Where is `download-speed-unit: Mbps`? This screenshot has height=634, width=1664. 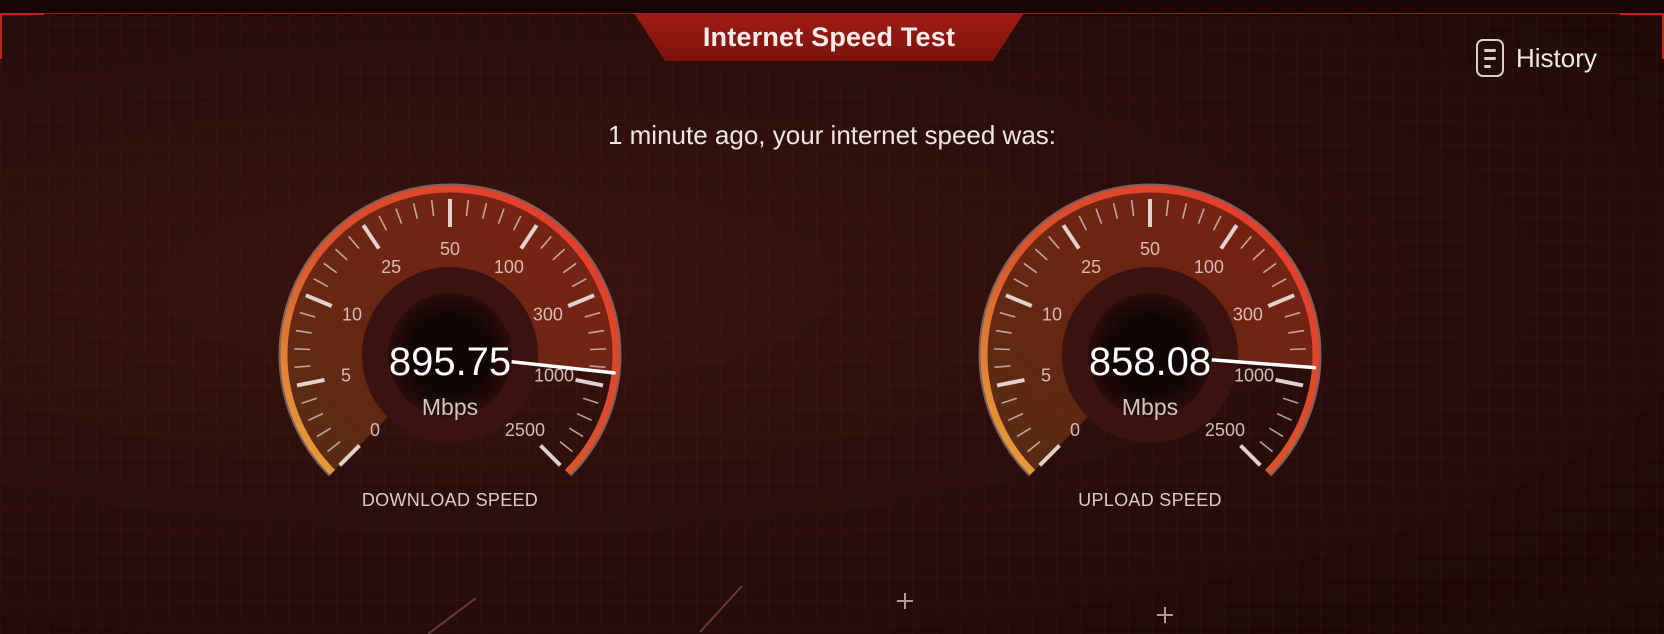
download-speed-unit: Mbps is located at coordinates (450, 407).